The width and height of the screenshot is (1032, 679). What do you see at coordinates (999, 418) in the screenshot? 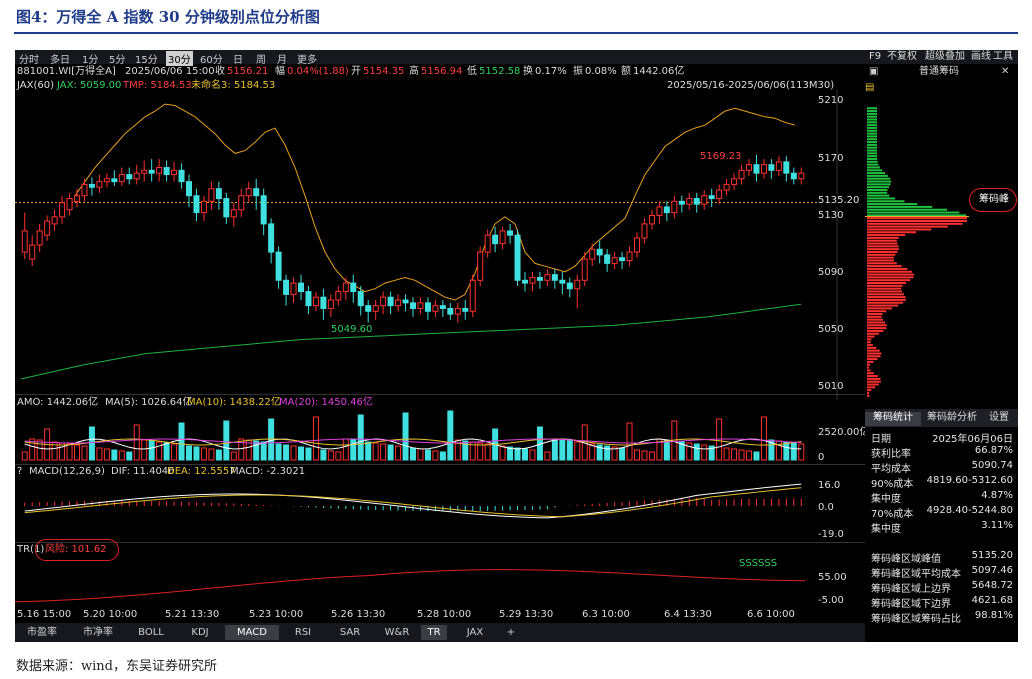
I see `tab-chip-settings: 设置` at bounding box center [999, 418].